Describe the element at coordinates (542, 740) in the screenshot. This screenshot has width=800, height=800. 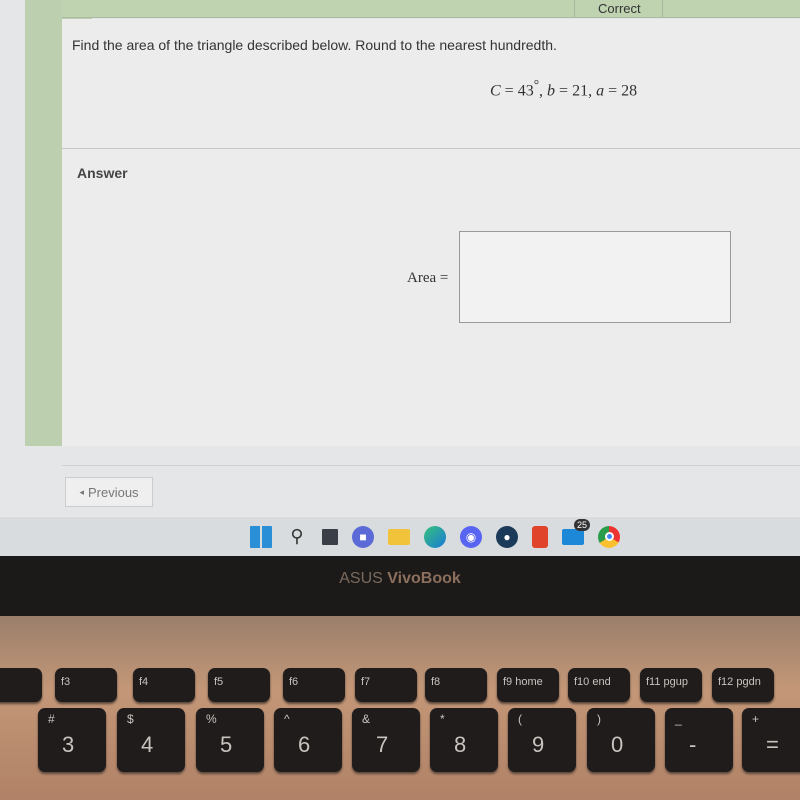
I see `key-9: (9` at that location.